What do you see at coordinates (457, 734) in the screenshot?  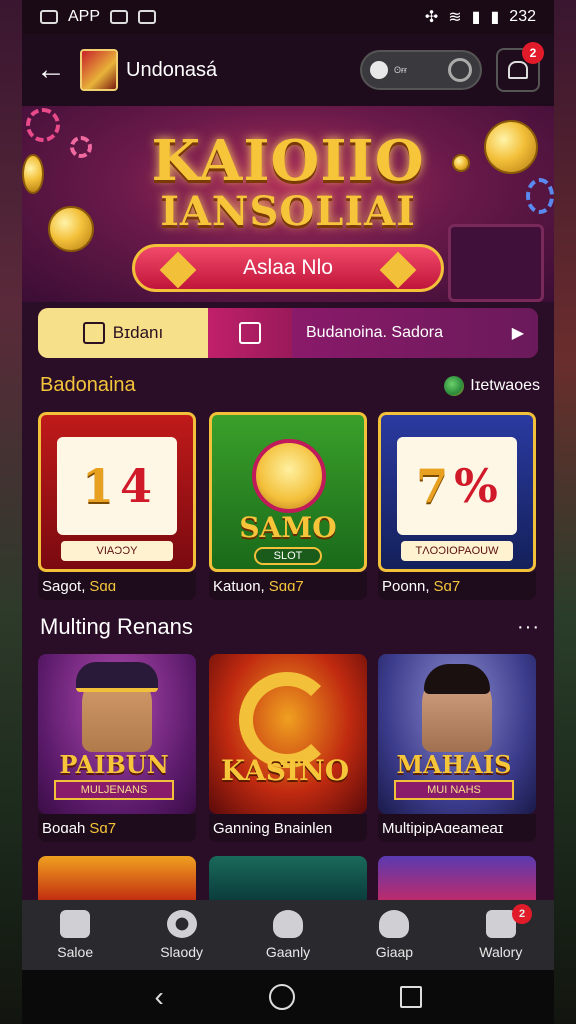 I see `game-thumbnail: MAHAIS MUI NAHS` at bounding box center [457, 734].